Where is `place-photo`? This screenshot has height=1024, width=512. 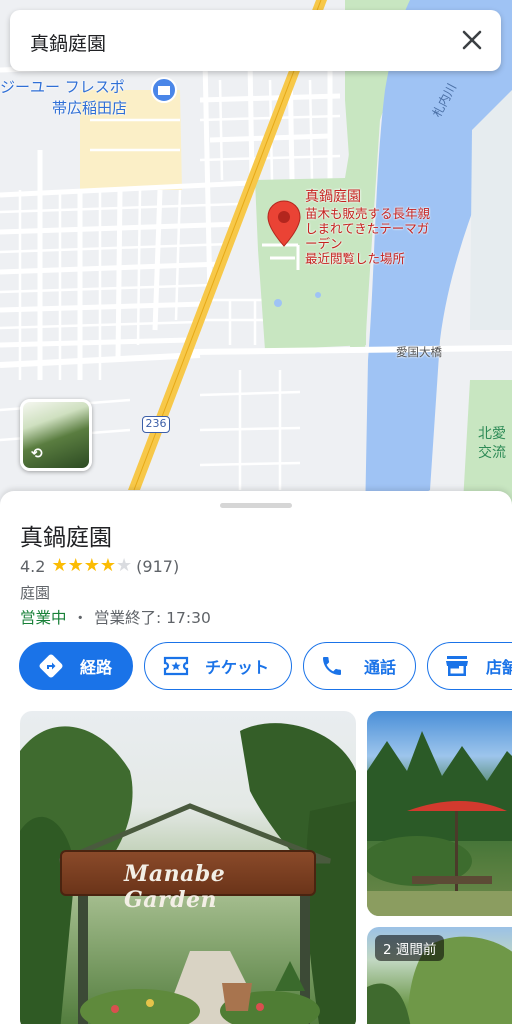 place-photo is located at coordinates (439, 813).